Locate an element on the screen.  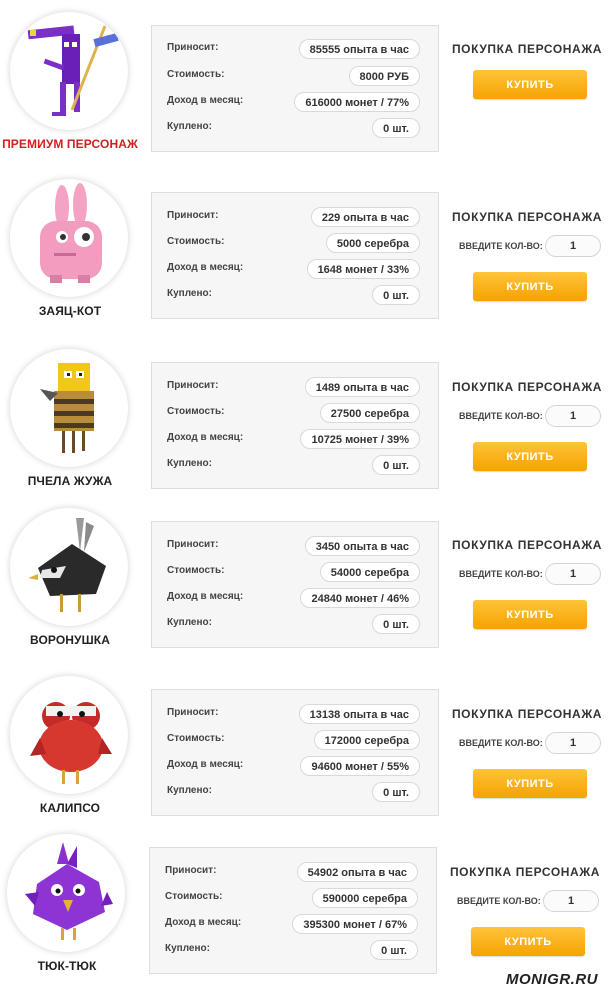
stat-cost: Стоимость: 5000 серебра is located at coordinates (293, 243).